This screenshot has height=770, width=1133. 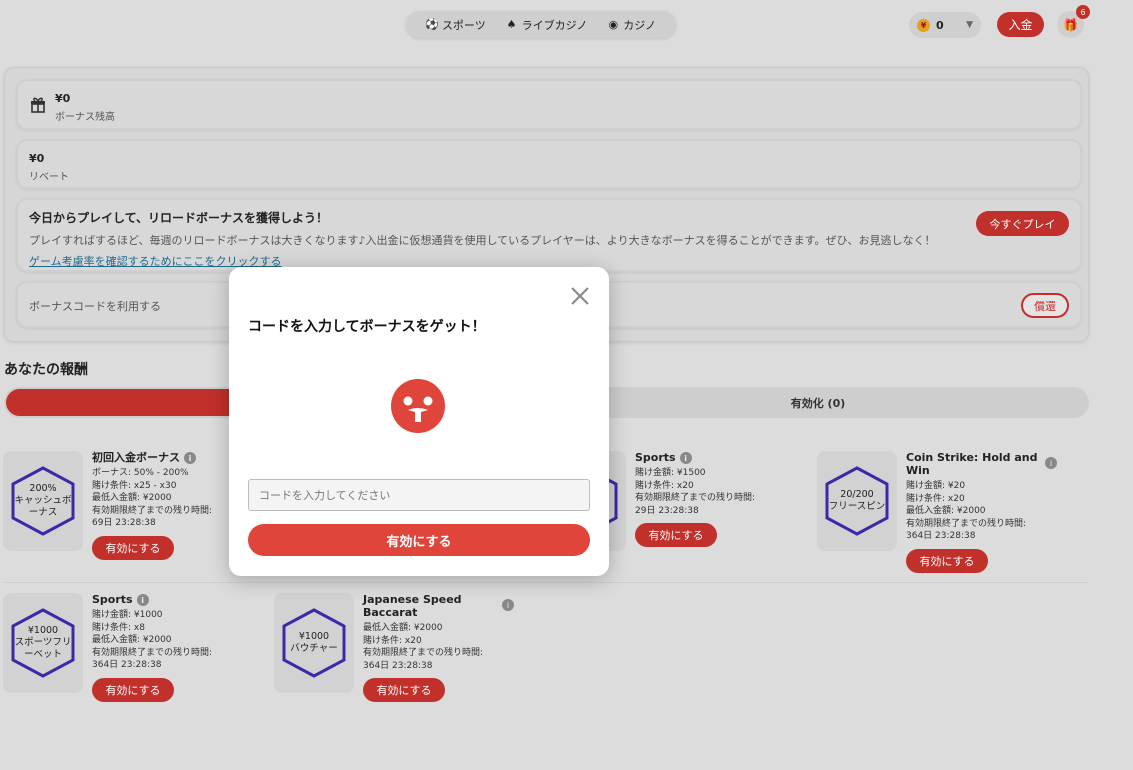 What do you see at coordinates (314, 642) in the screenshot?
I see `reward-badge-text: ¥1000 バウチャー` at bounding box center [314, 642].